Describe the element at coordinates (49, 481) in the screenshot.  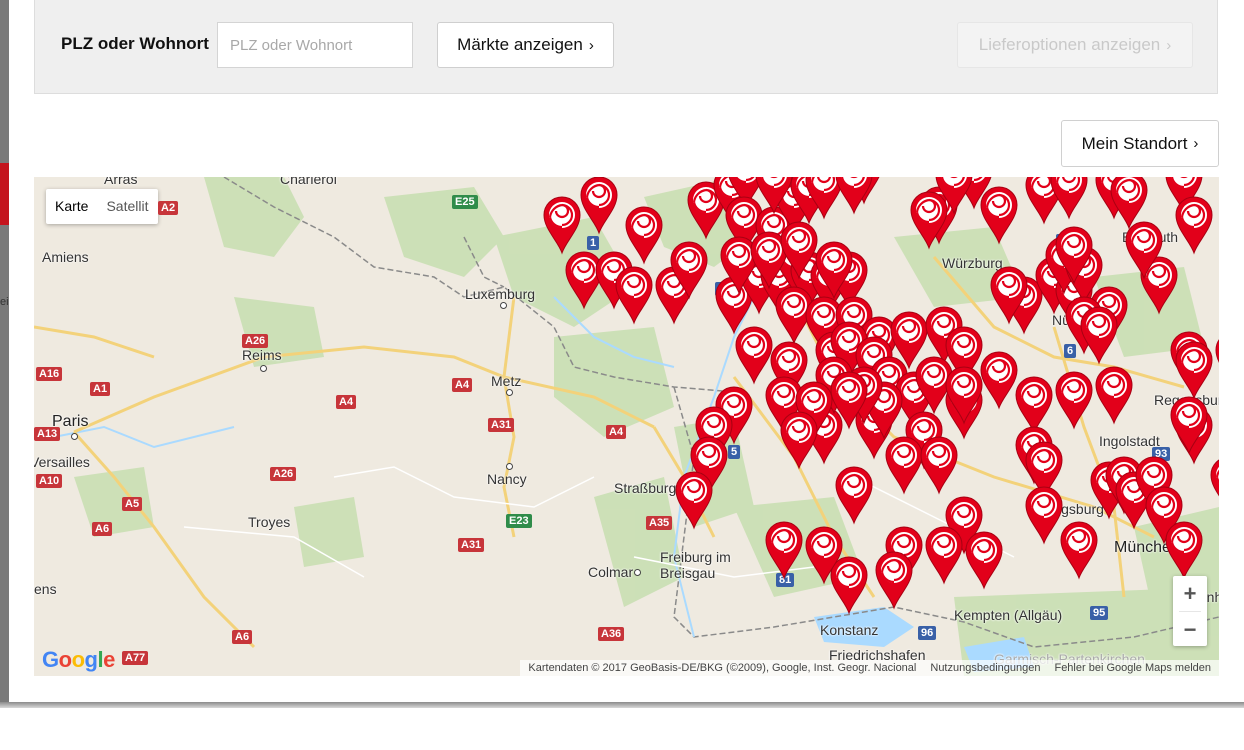
I see `road-shield: A10` at that location.